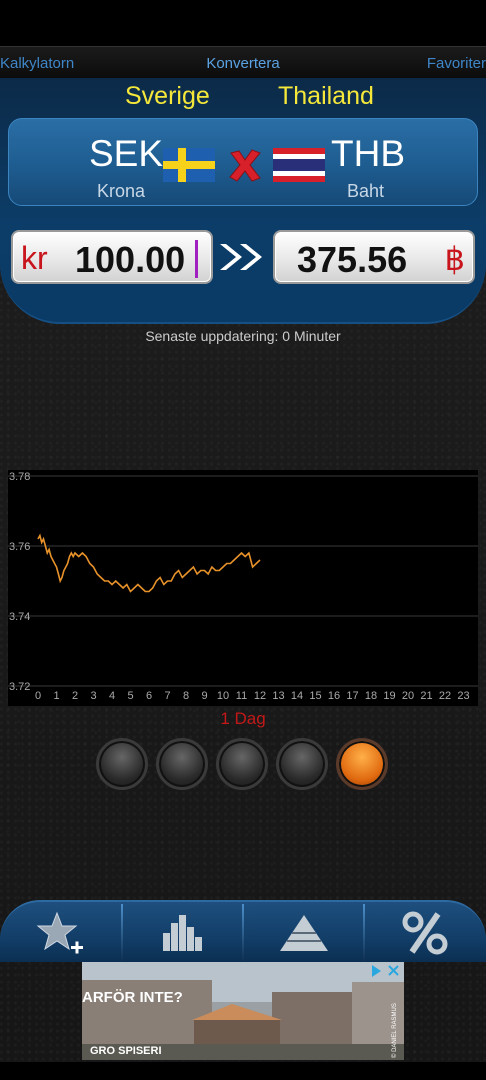 This screenshot has height=1080, width=486. Describe the element at coordinates (445, 696) in the screenshot. I see `x-tick-label: 22` at that location.